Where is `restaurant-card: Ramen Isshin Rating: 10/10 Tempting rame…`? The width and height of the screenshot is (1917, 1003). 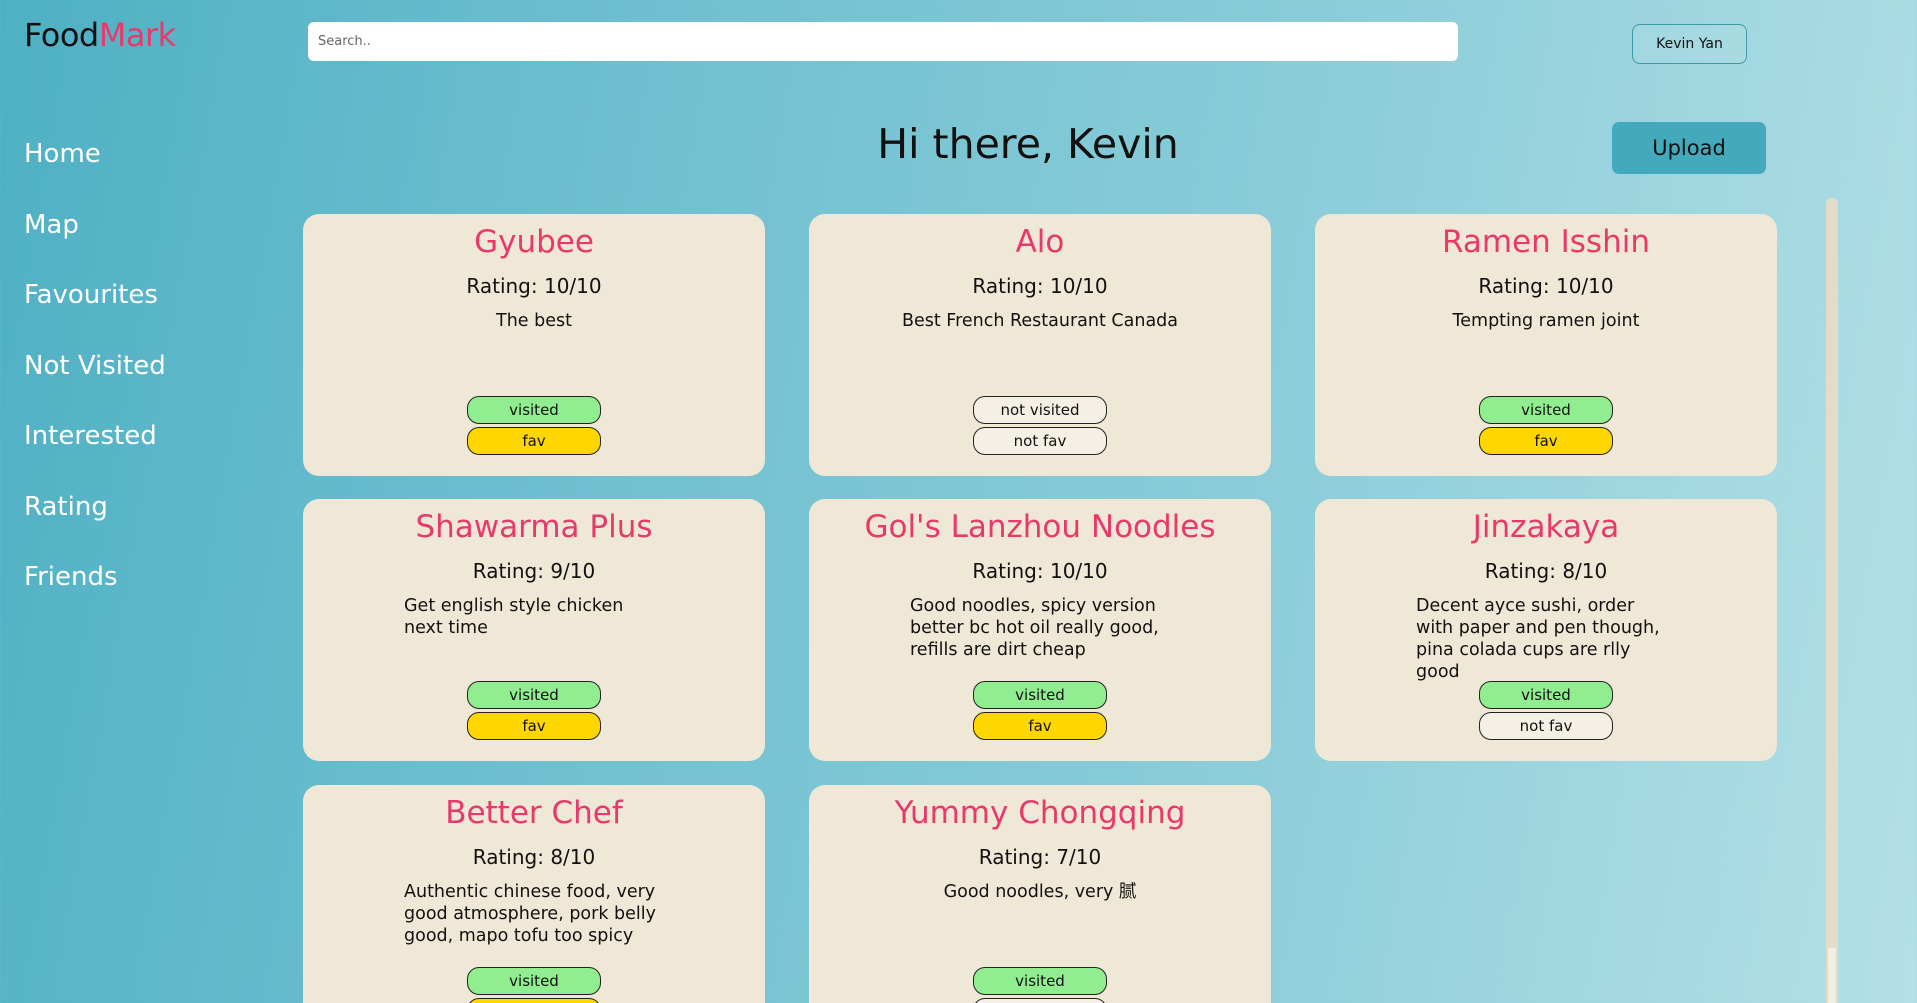
restaurant-card: Ramen Isshin Rating: 10/10 Tempting rame… is located at coordinates (1546, 345).